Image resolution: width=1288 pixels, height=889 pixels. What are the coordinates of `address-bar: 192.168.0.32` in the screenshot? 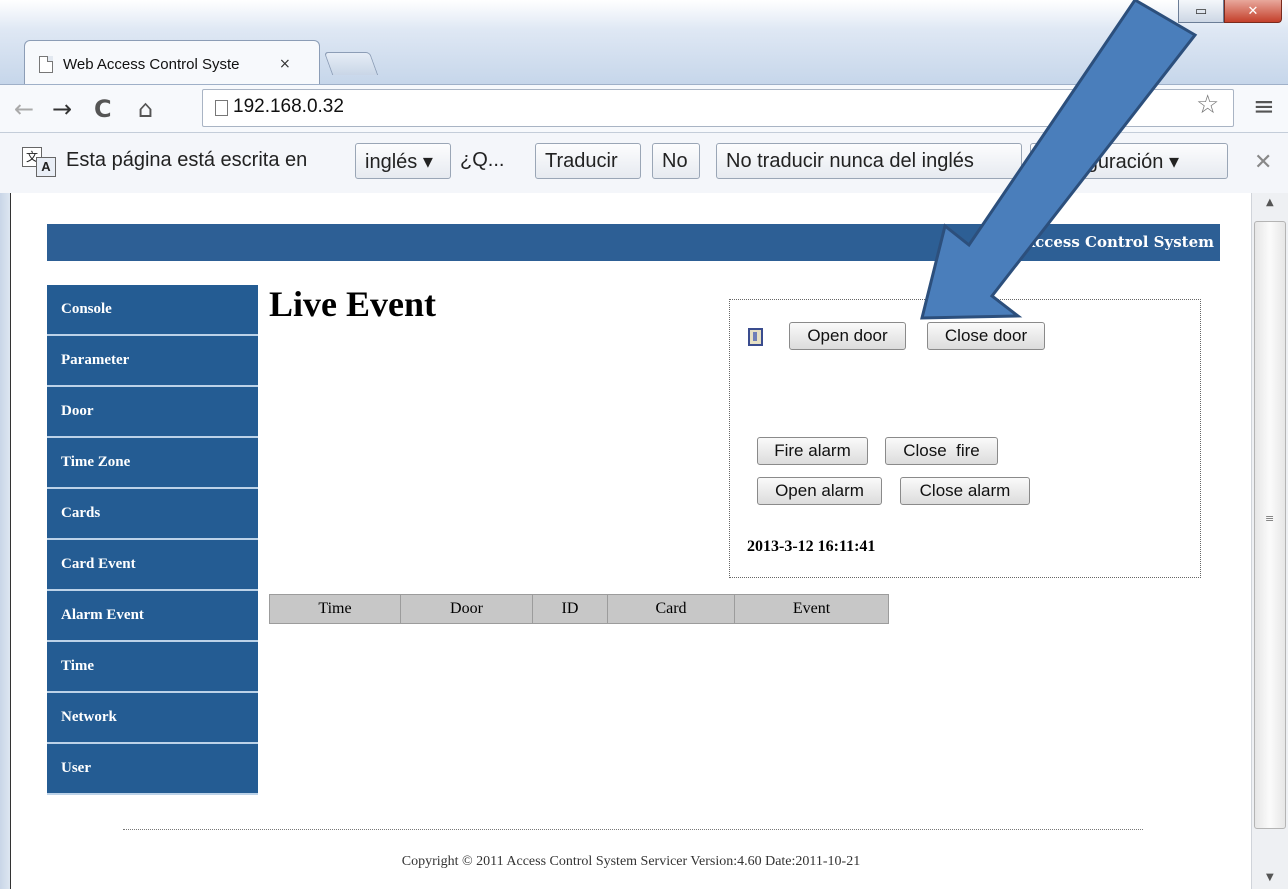 It's located at (718, 108).